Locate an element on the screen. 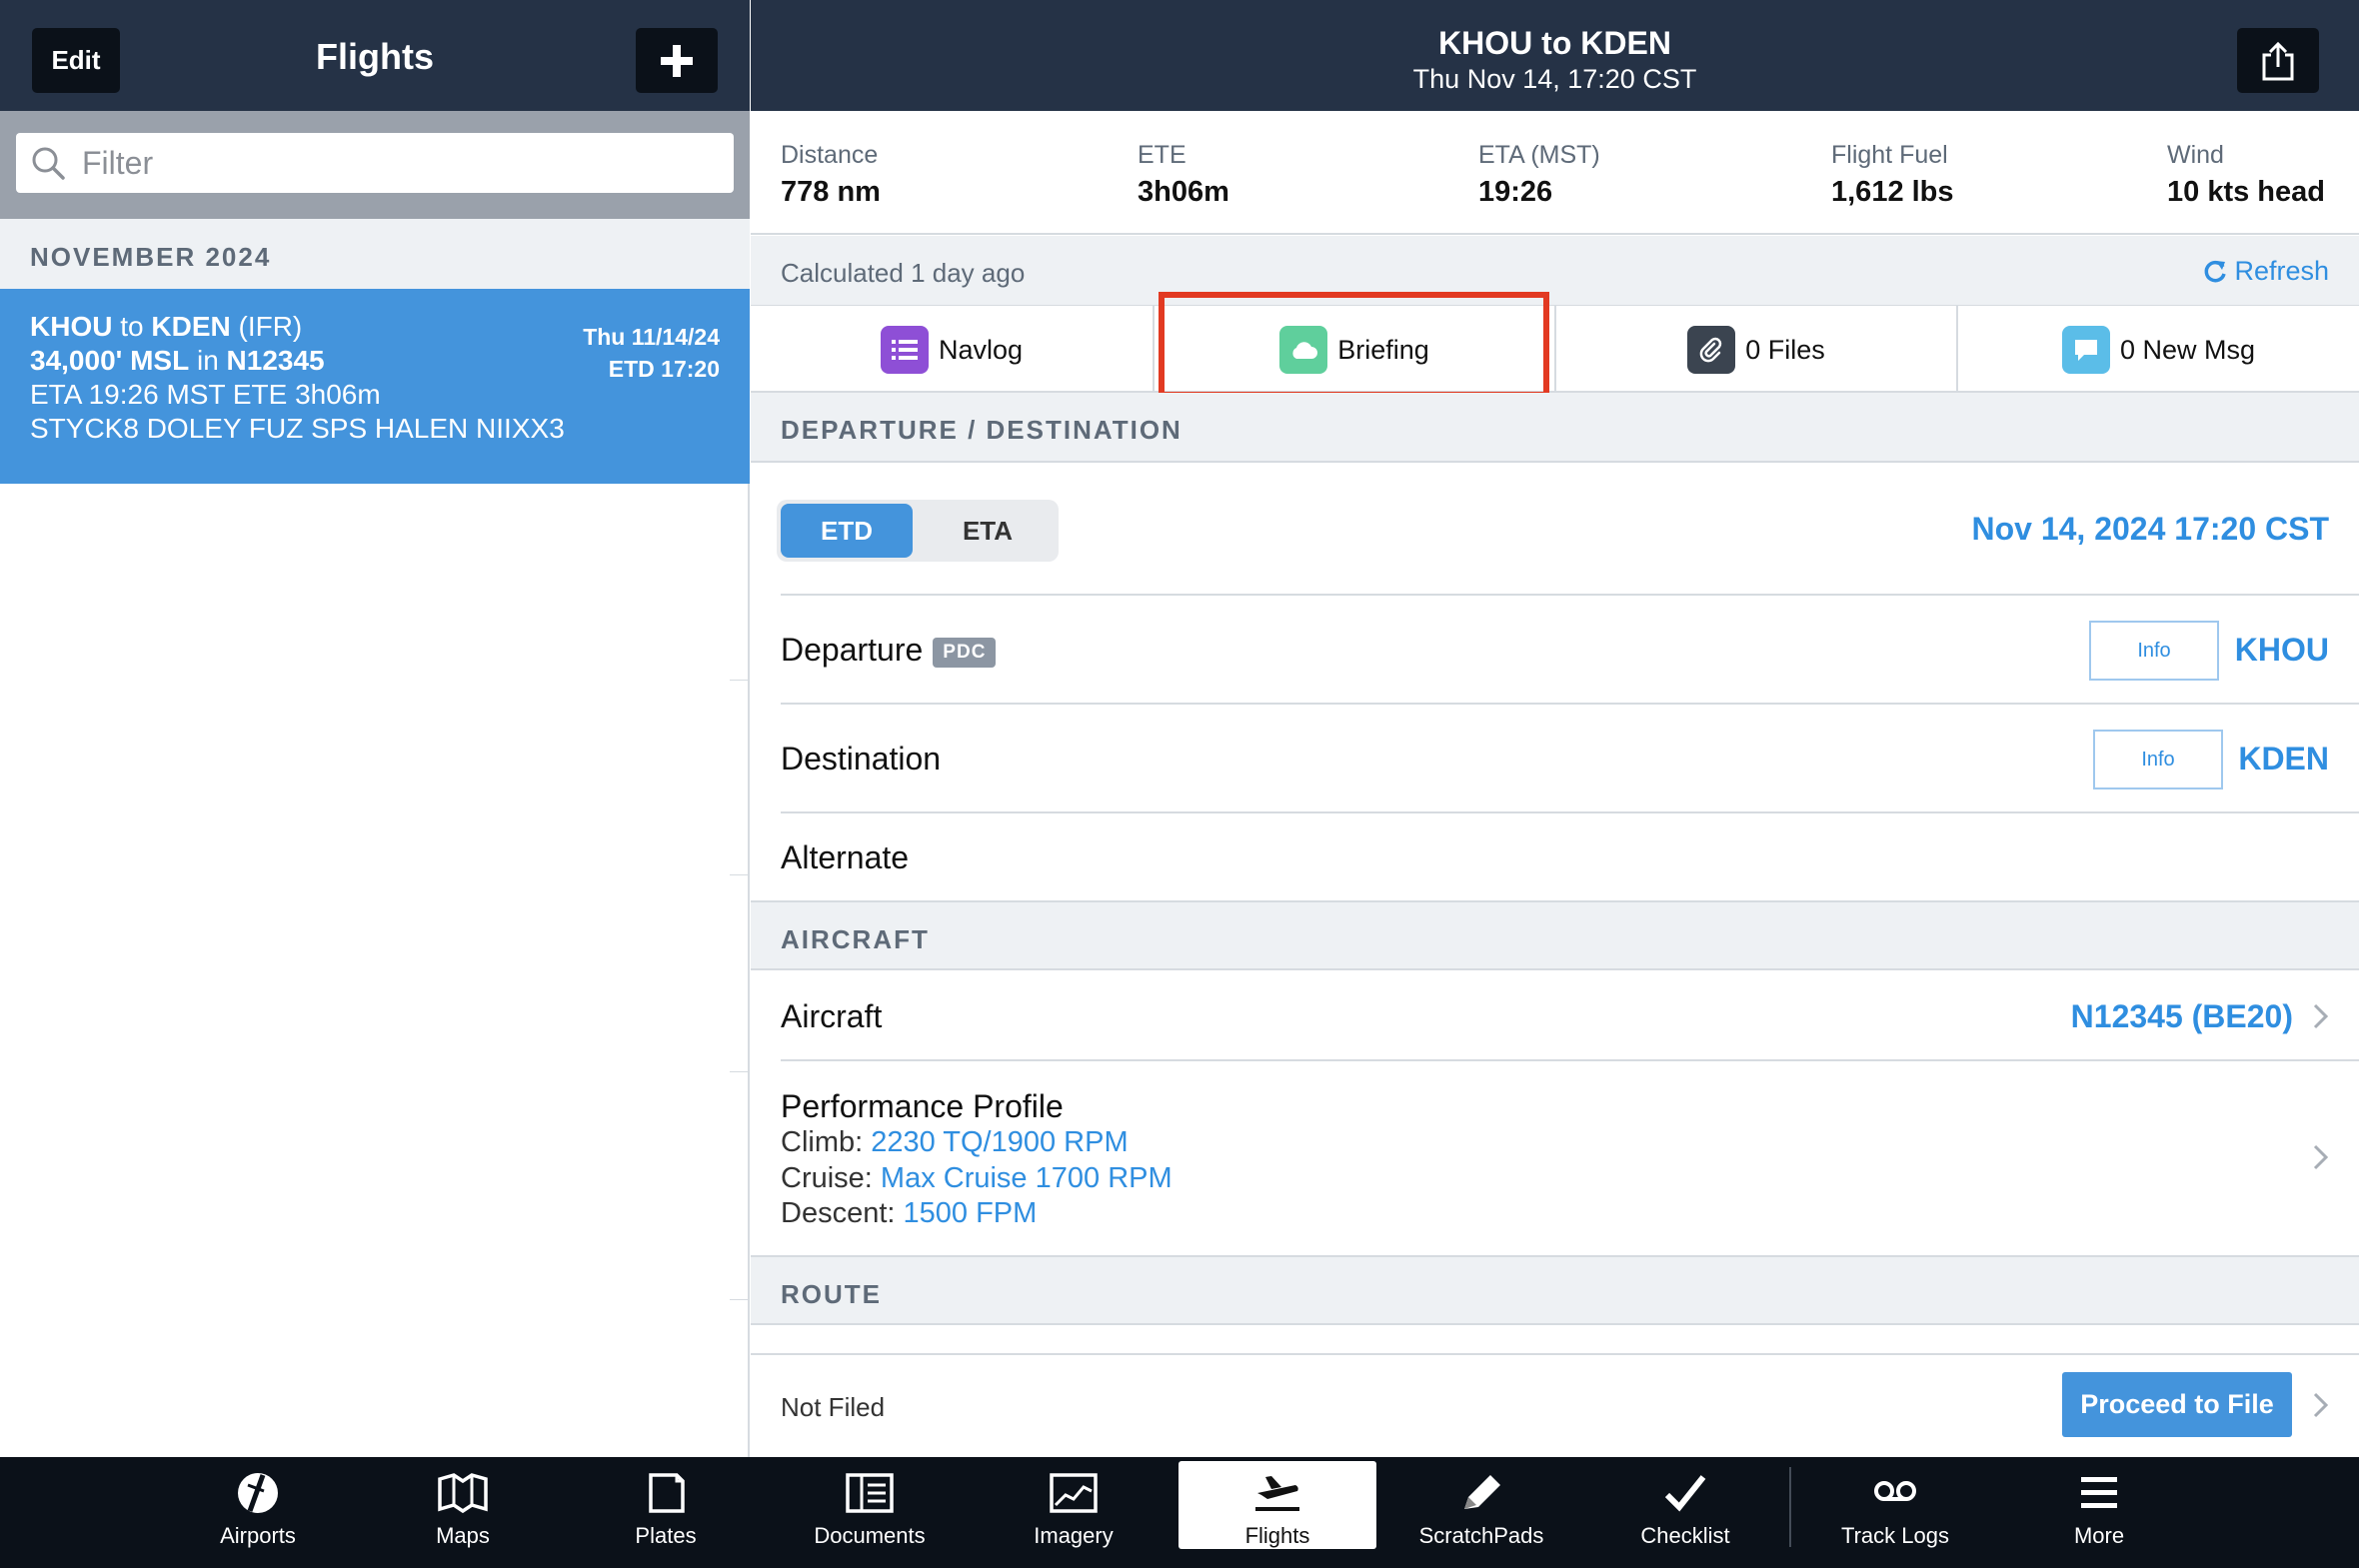  tab-label: 0 New Msg is located at coordinates (2187, 350).